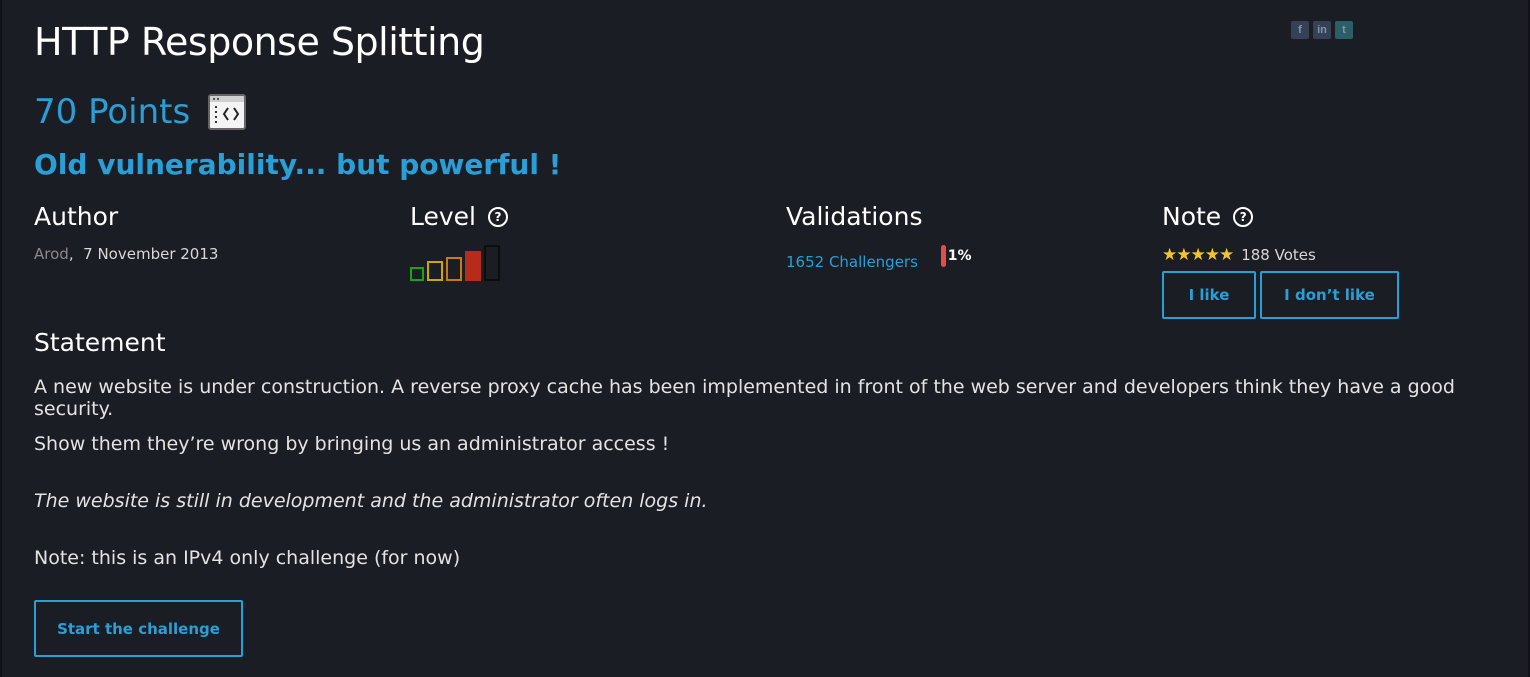 The height and width of the screenshot is (677, 1530). What do you see at coordinates (1239, 233) in the screenshot?
I see `note-section: Note ? ★★★★★ 188 Votes` at bounding box center [1239, 233].